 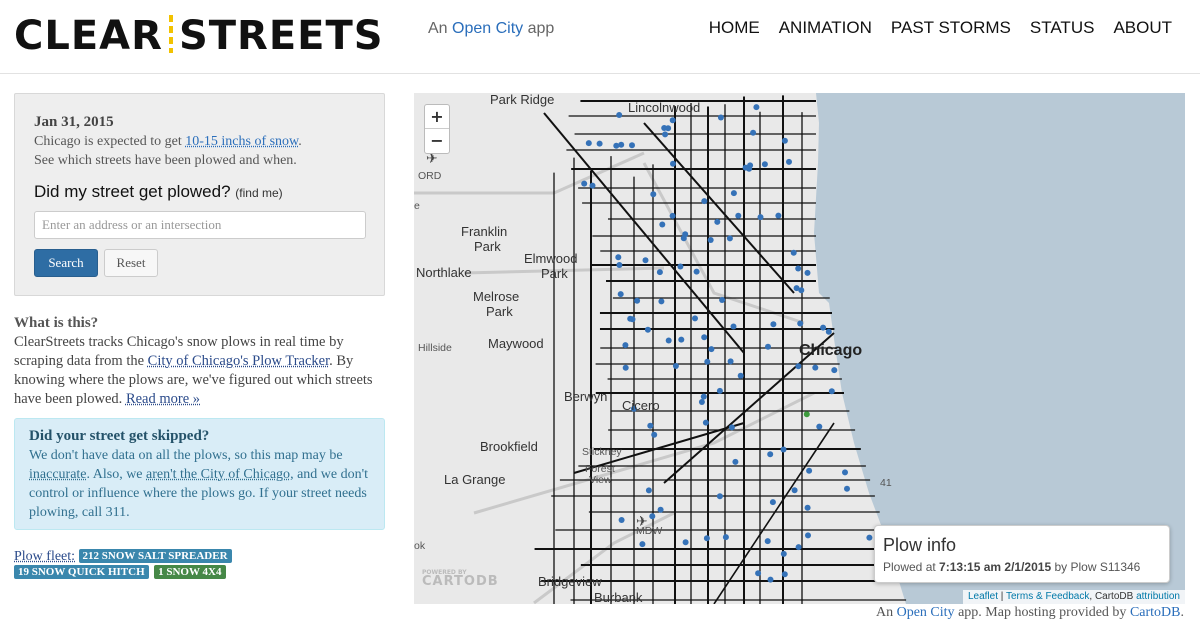 I want to click on address-search-input, so click(x=200, y=225).